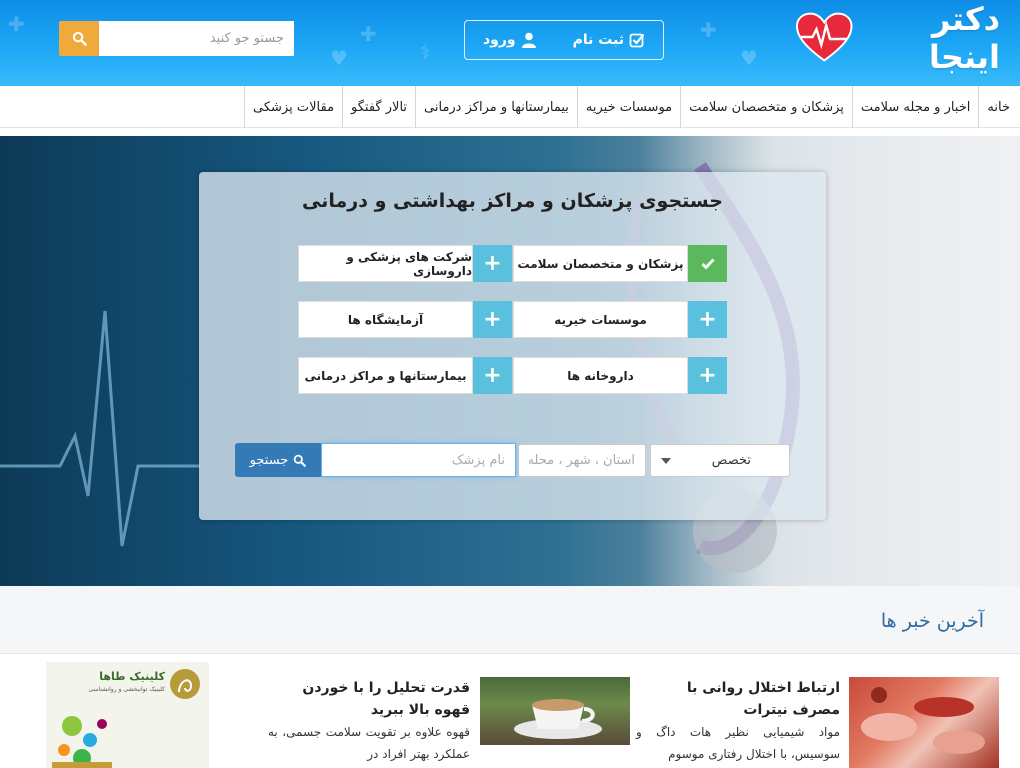  What do you see at coordinates (555, 711) in the screenshot?
I see `news-thumbnail-coffee` at bounding box center [555, 711].